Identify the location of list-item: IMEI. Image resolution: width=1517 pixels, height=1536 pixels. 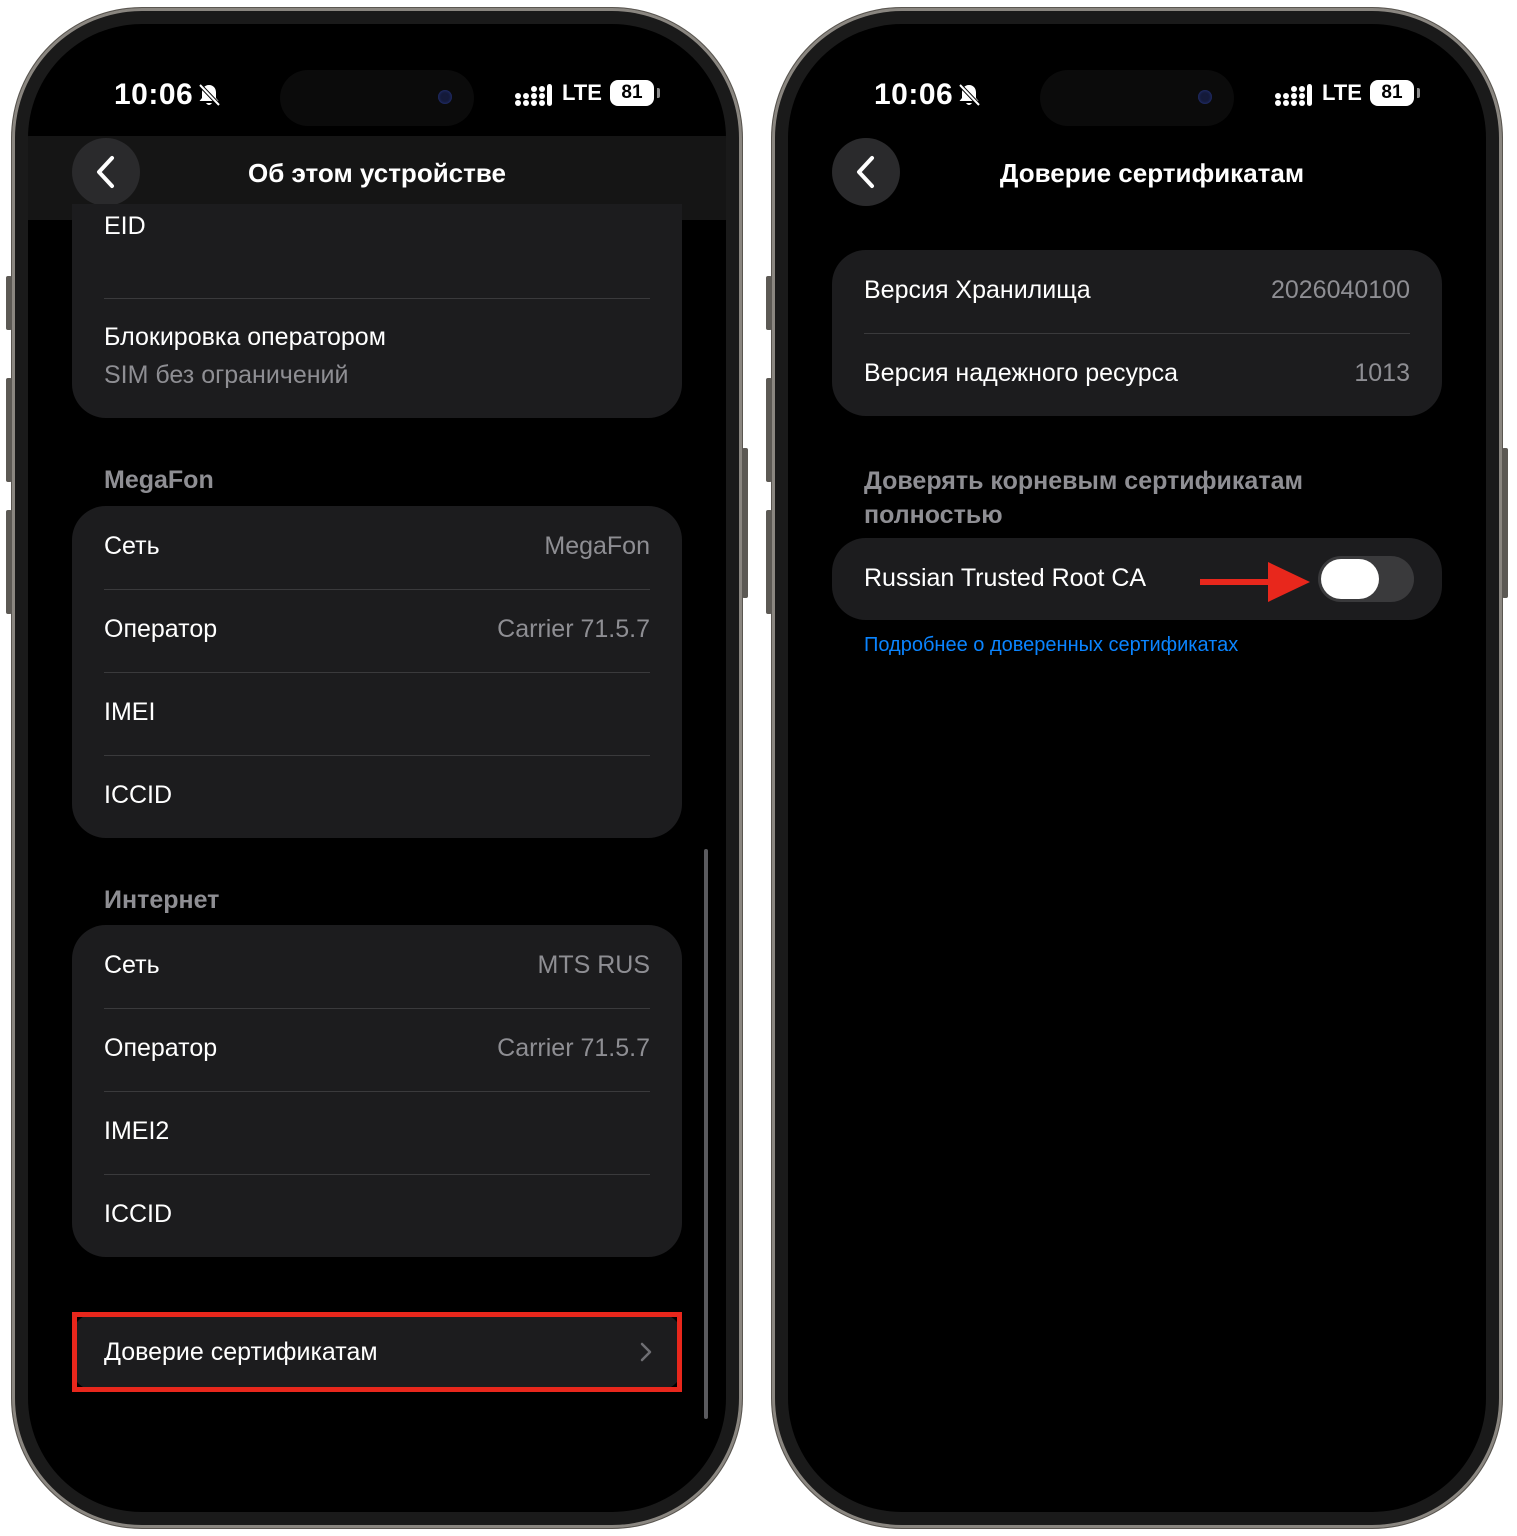
(377, 713).